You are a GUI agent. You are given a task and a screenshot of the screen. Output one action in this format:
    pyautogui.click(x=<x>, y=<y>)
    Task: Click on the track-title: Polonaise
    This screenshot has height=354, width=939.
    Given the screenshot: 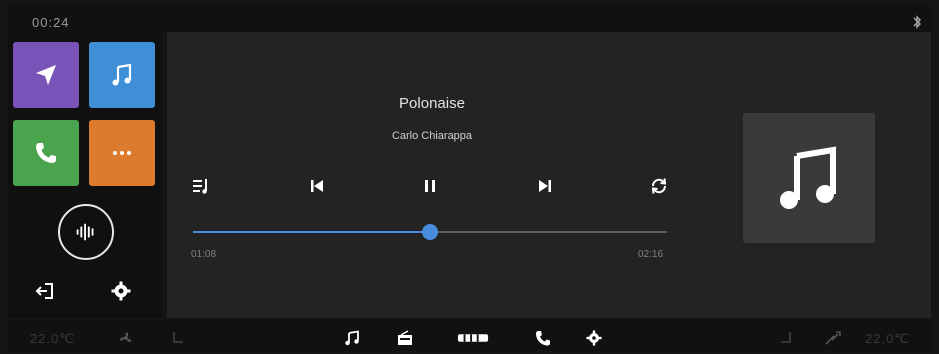 What is the action you would take?
    pyautogui.click(x=432, y=103)
    